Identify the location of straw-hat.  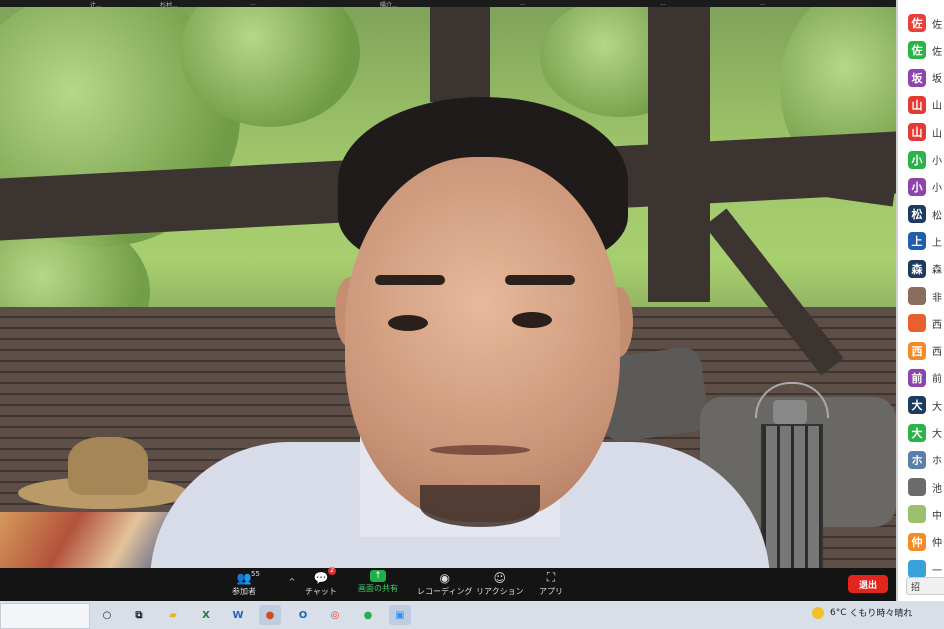
(103, 477).